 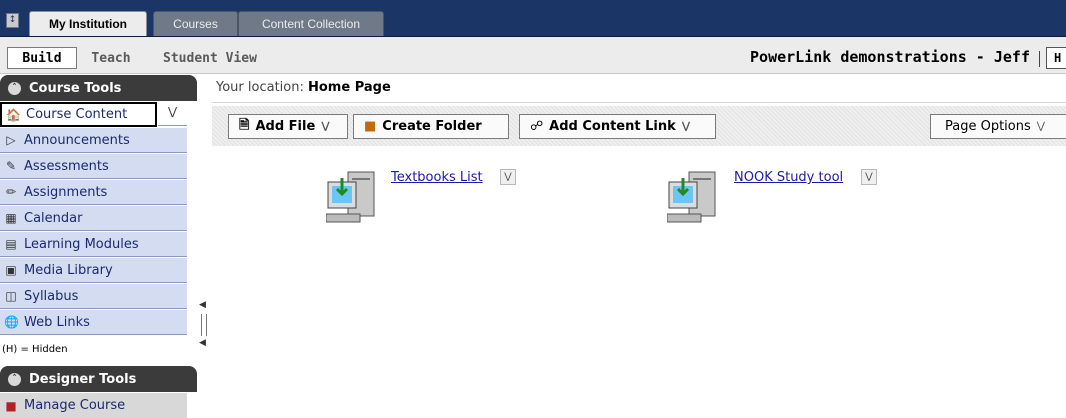 I want to click on page-options-button: Page Options ⋁, so click(x=998, y=126).